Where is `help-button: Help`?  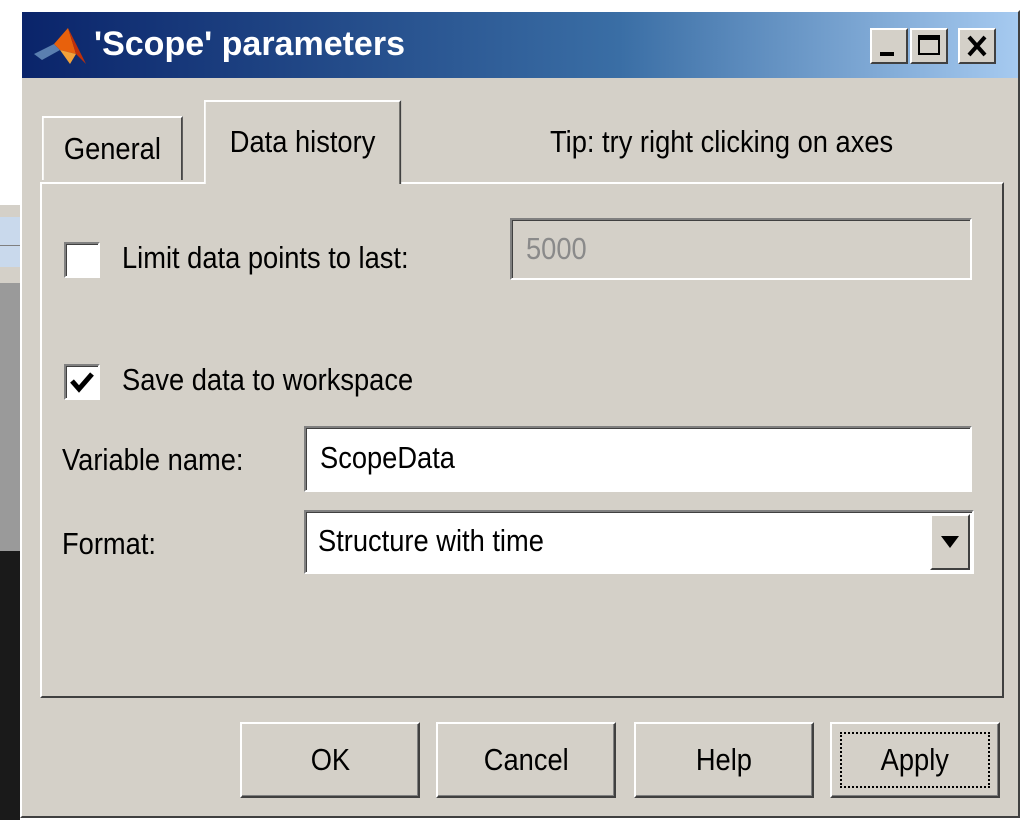
help-button: Help is located at coordinates (724, 760).